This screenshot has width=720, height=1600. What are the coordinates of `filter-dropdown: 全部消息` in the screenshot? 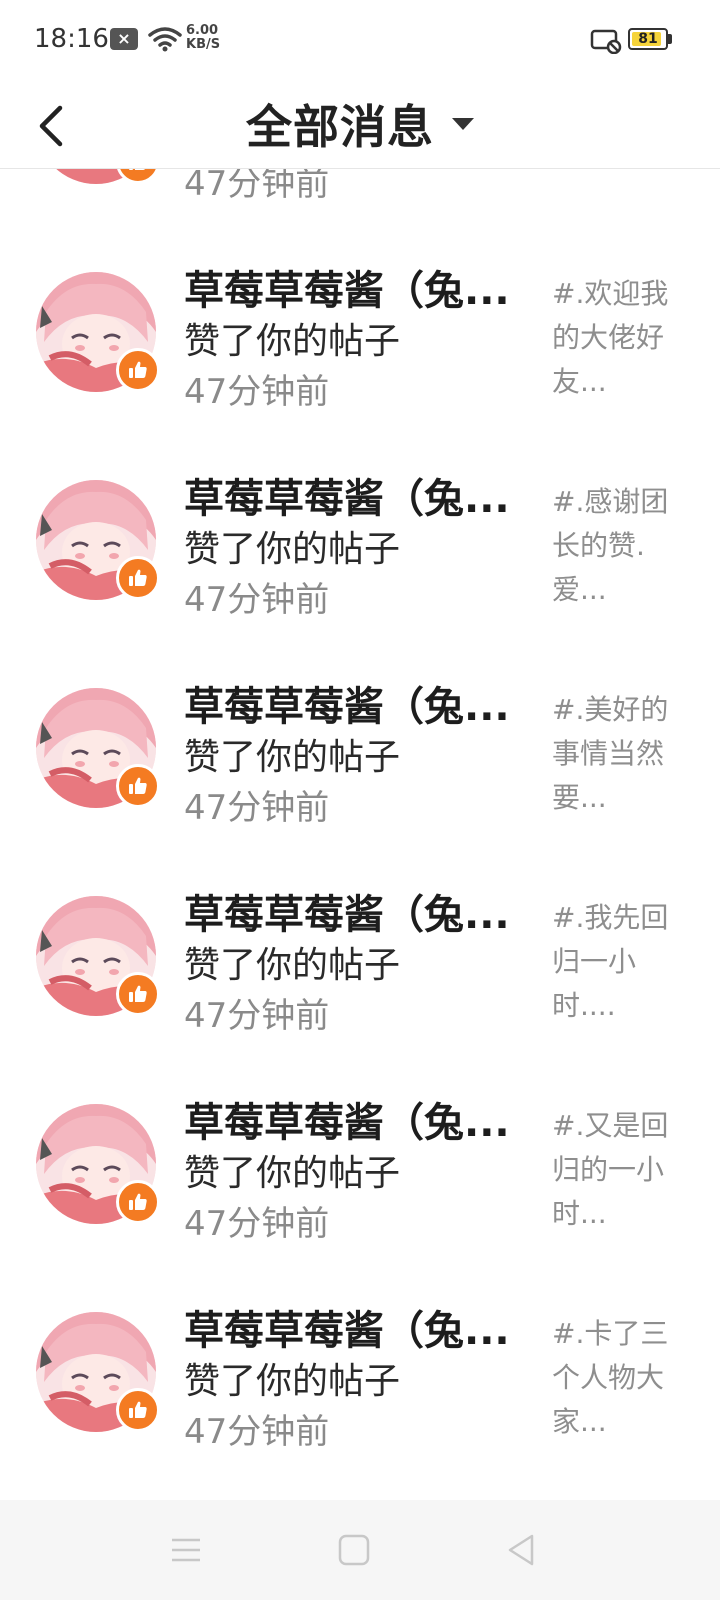 It's located at (360, 124).